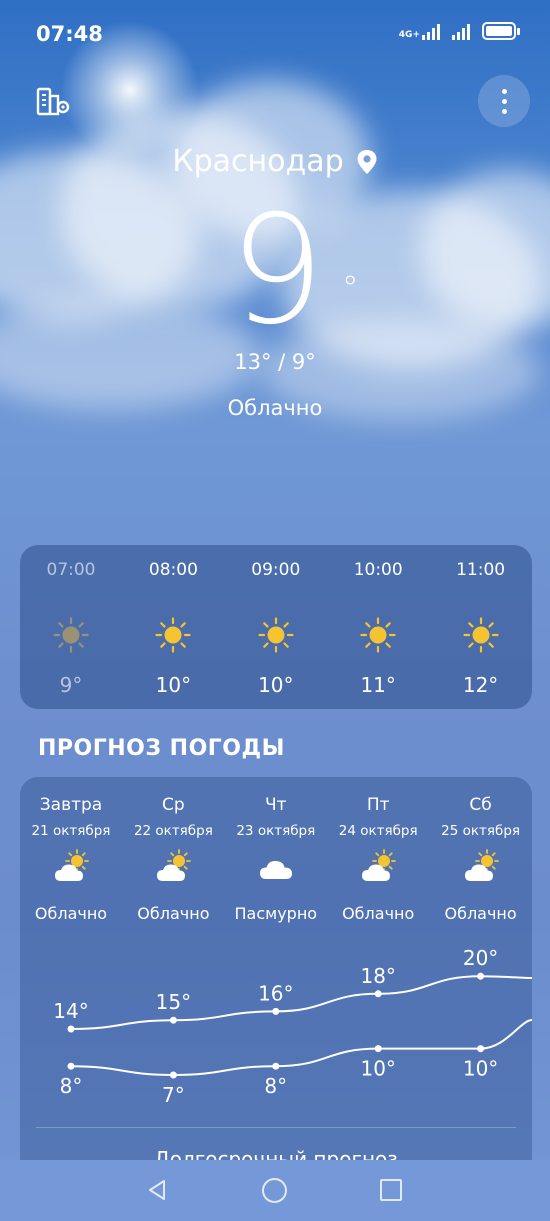  Describe the element at coordinates (71, 570) in the screenshot. I see `hourly-time: 07:00` at that location.